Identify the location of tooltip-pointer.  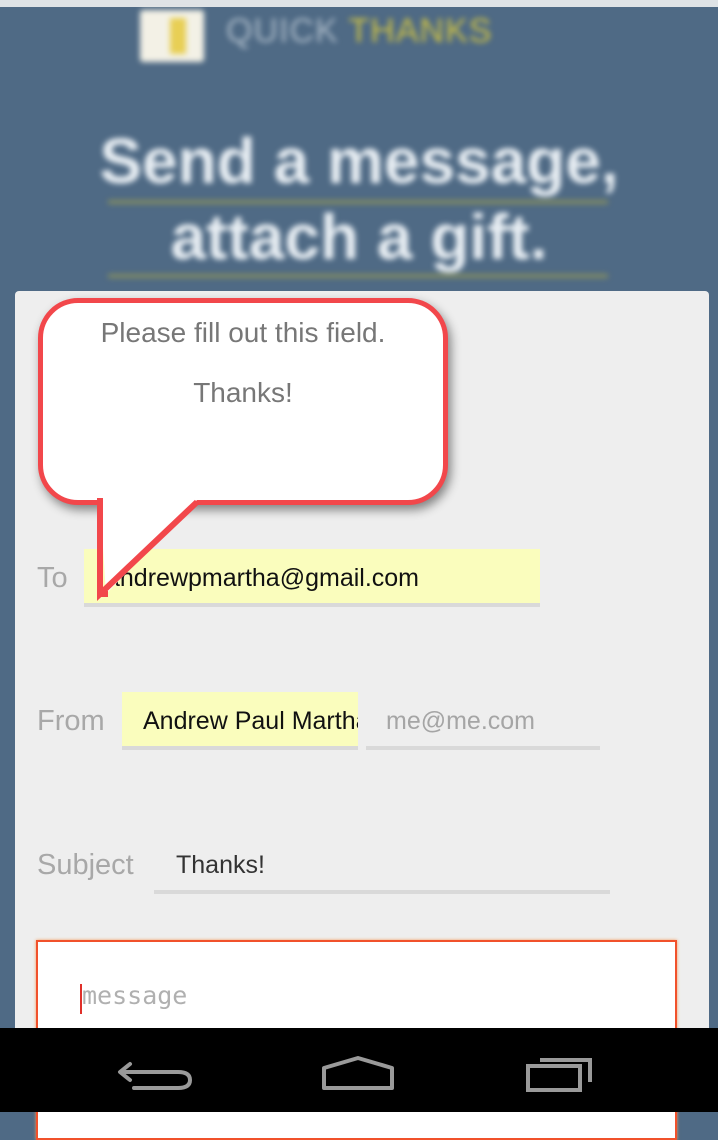
(148, 549).